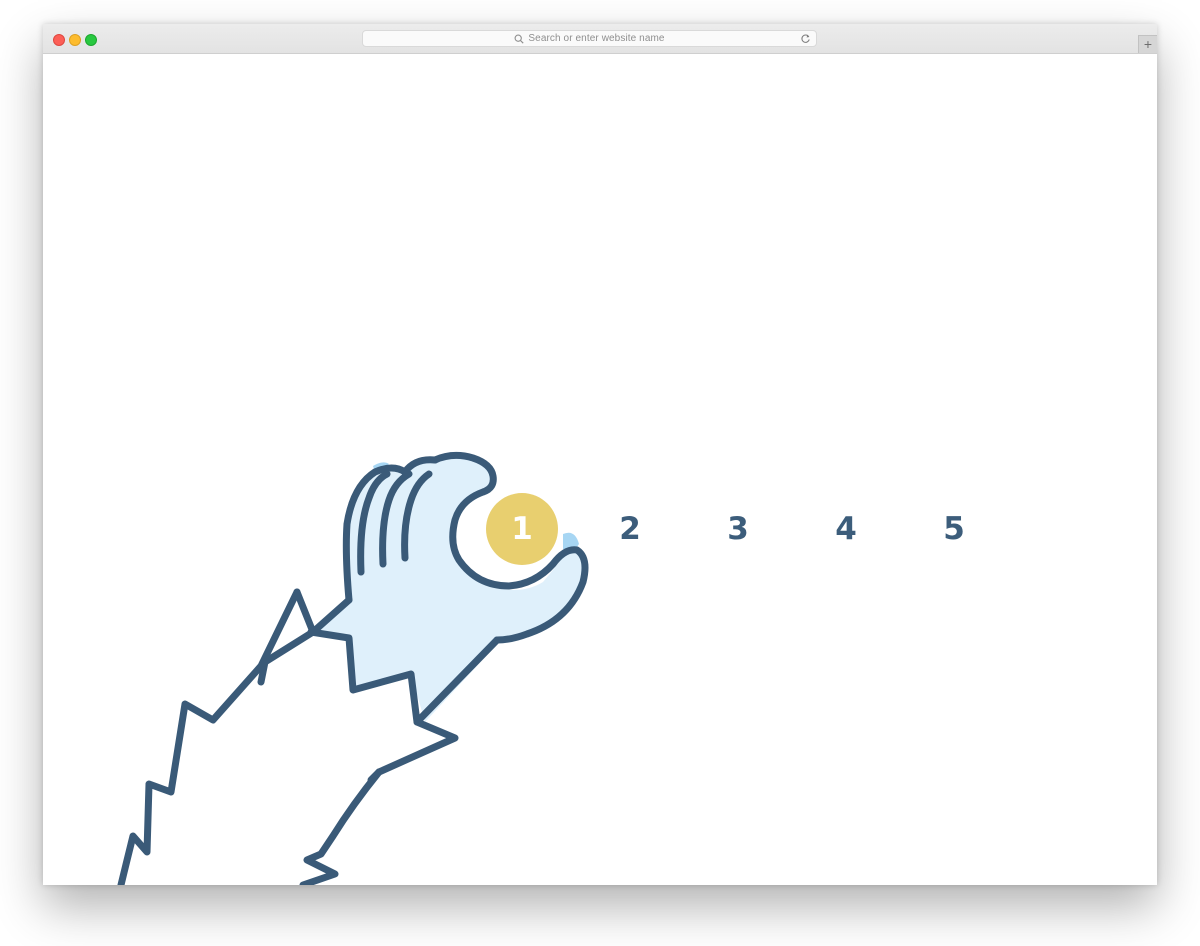 Image resolution: width=1200 pixels, height=946 pixels. What do you see at coordinates (1147, 44) in the screenshot?
I see `new-tab-button: +` at bounding box center [1147, 44].